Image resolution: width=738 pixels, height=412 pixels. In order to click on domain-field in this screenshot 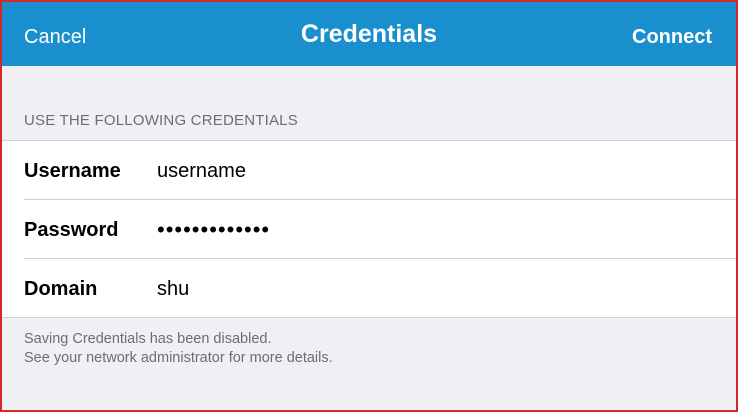, I will do `click(437, 289)`.